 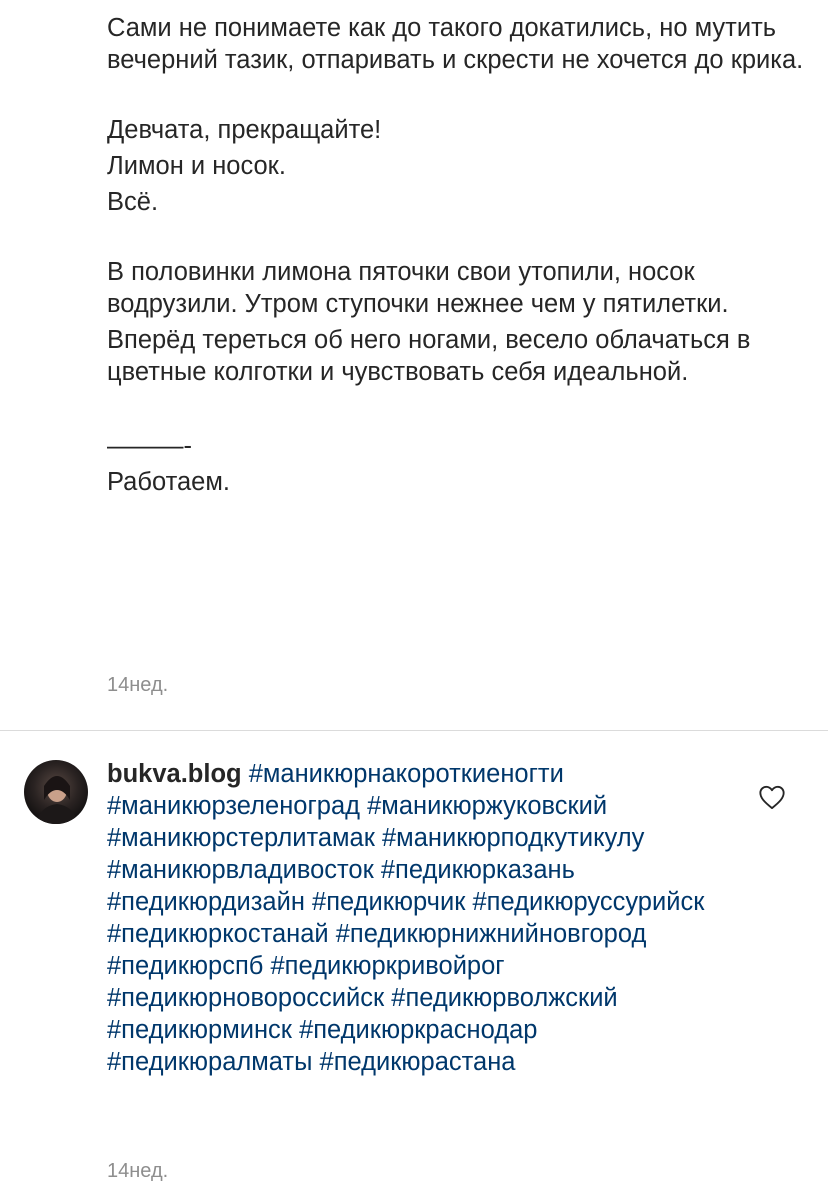 I want to click on caption-line: Лимон и носок., so click(x=196, y=166).